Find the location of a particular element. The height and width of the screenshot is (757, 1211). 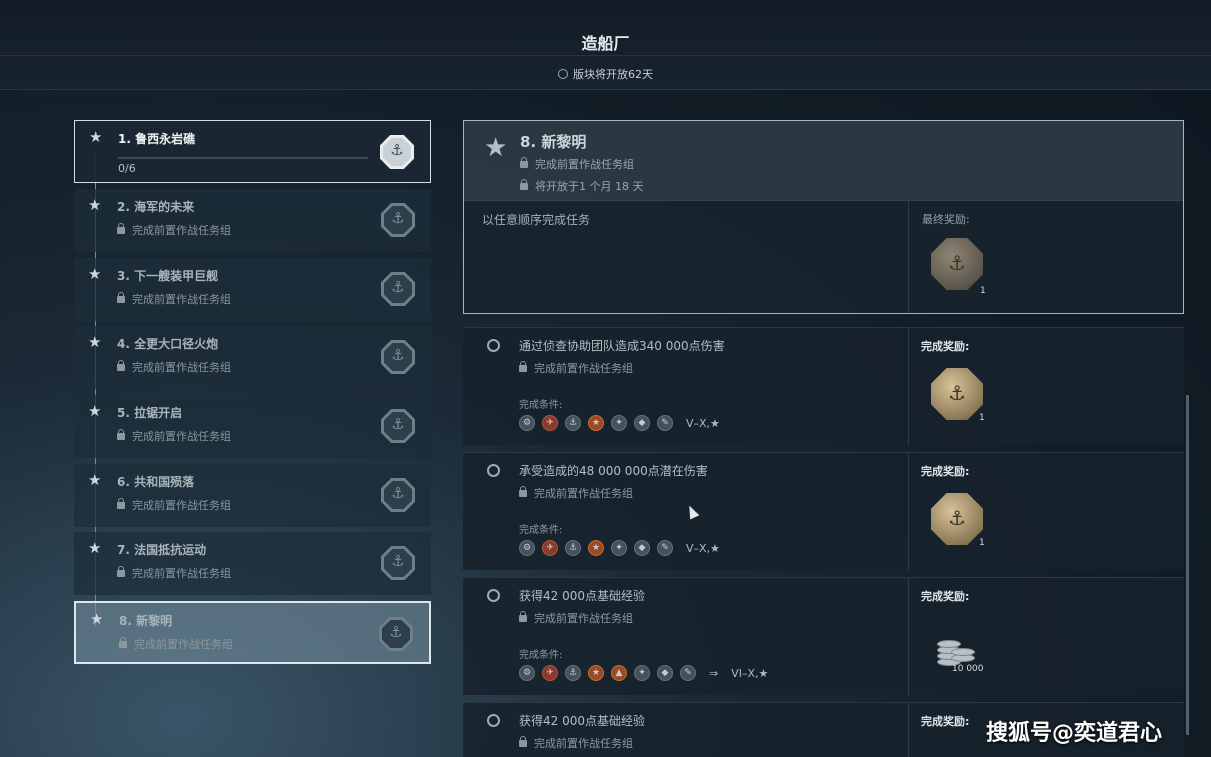

task-name: 通过侦查协助团队造成340 000点伤害 is located at coordinates (622, 346).